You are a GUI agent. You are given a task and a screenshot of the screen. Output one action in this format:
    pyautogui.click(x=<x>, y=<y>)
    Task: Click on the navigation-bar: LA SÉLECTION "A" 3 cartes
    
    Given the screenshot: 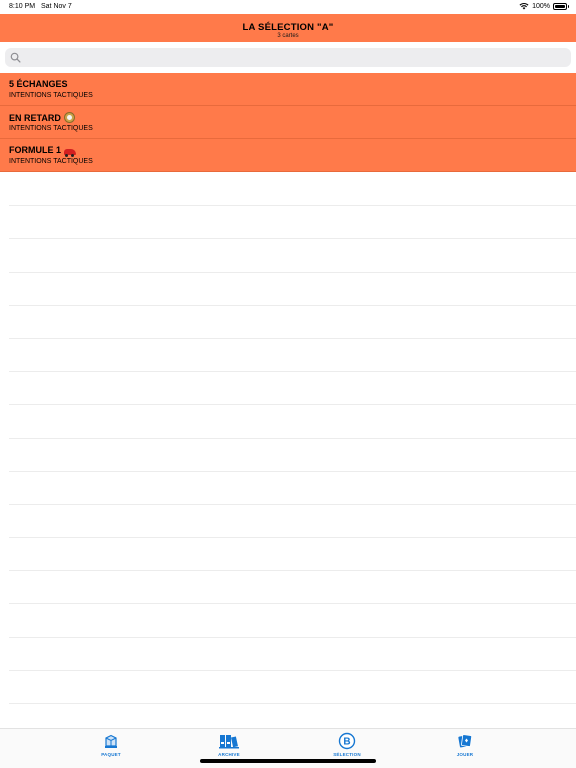 What is the action you would take?
    pyautogui.click(x=288, y=28)
    